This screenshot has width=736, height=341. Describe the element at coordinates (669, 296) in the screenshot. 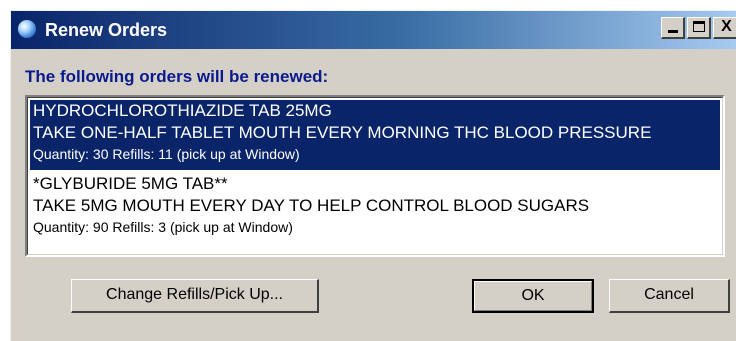

I see `cancel-button: Cancel` at that location.